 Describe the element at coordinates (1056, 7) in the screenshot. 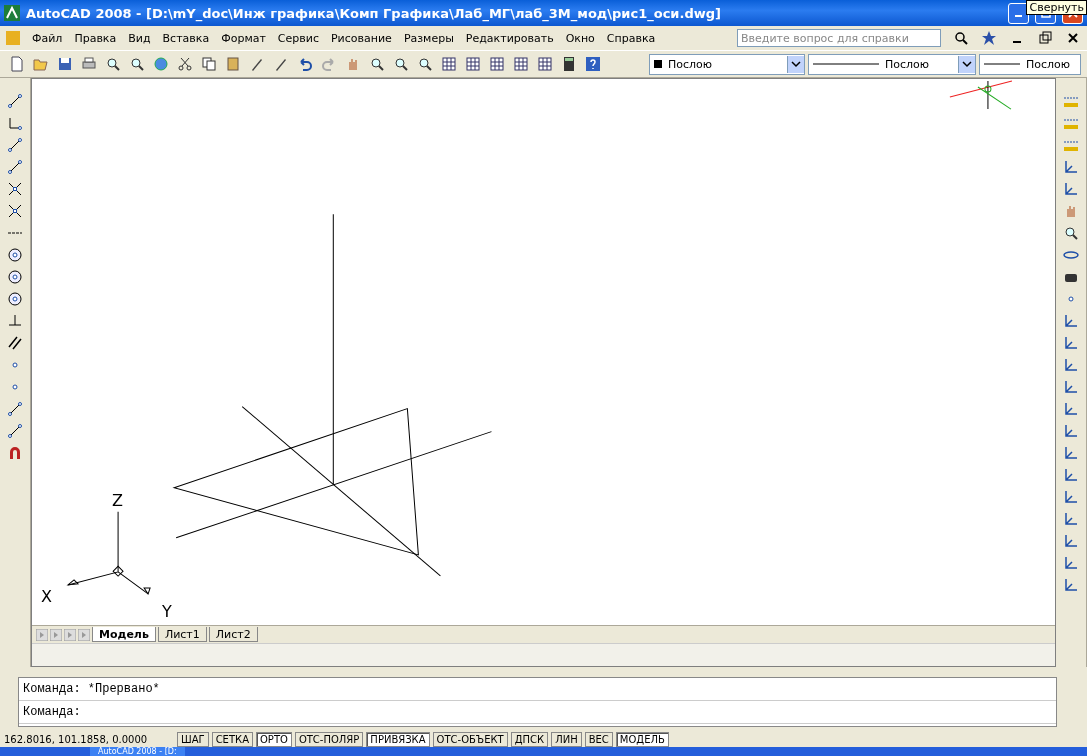

I see `tooltip: Свернуть` at that location.